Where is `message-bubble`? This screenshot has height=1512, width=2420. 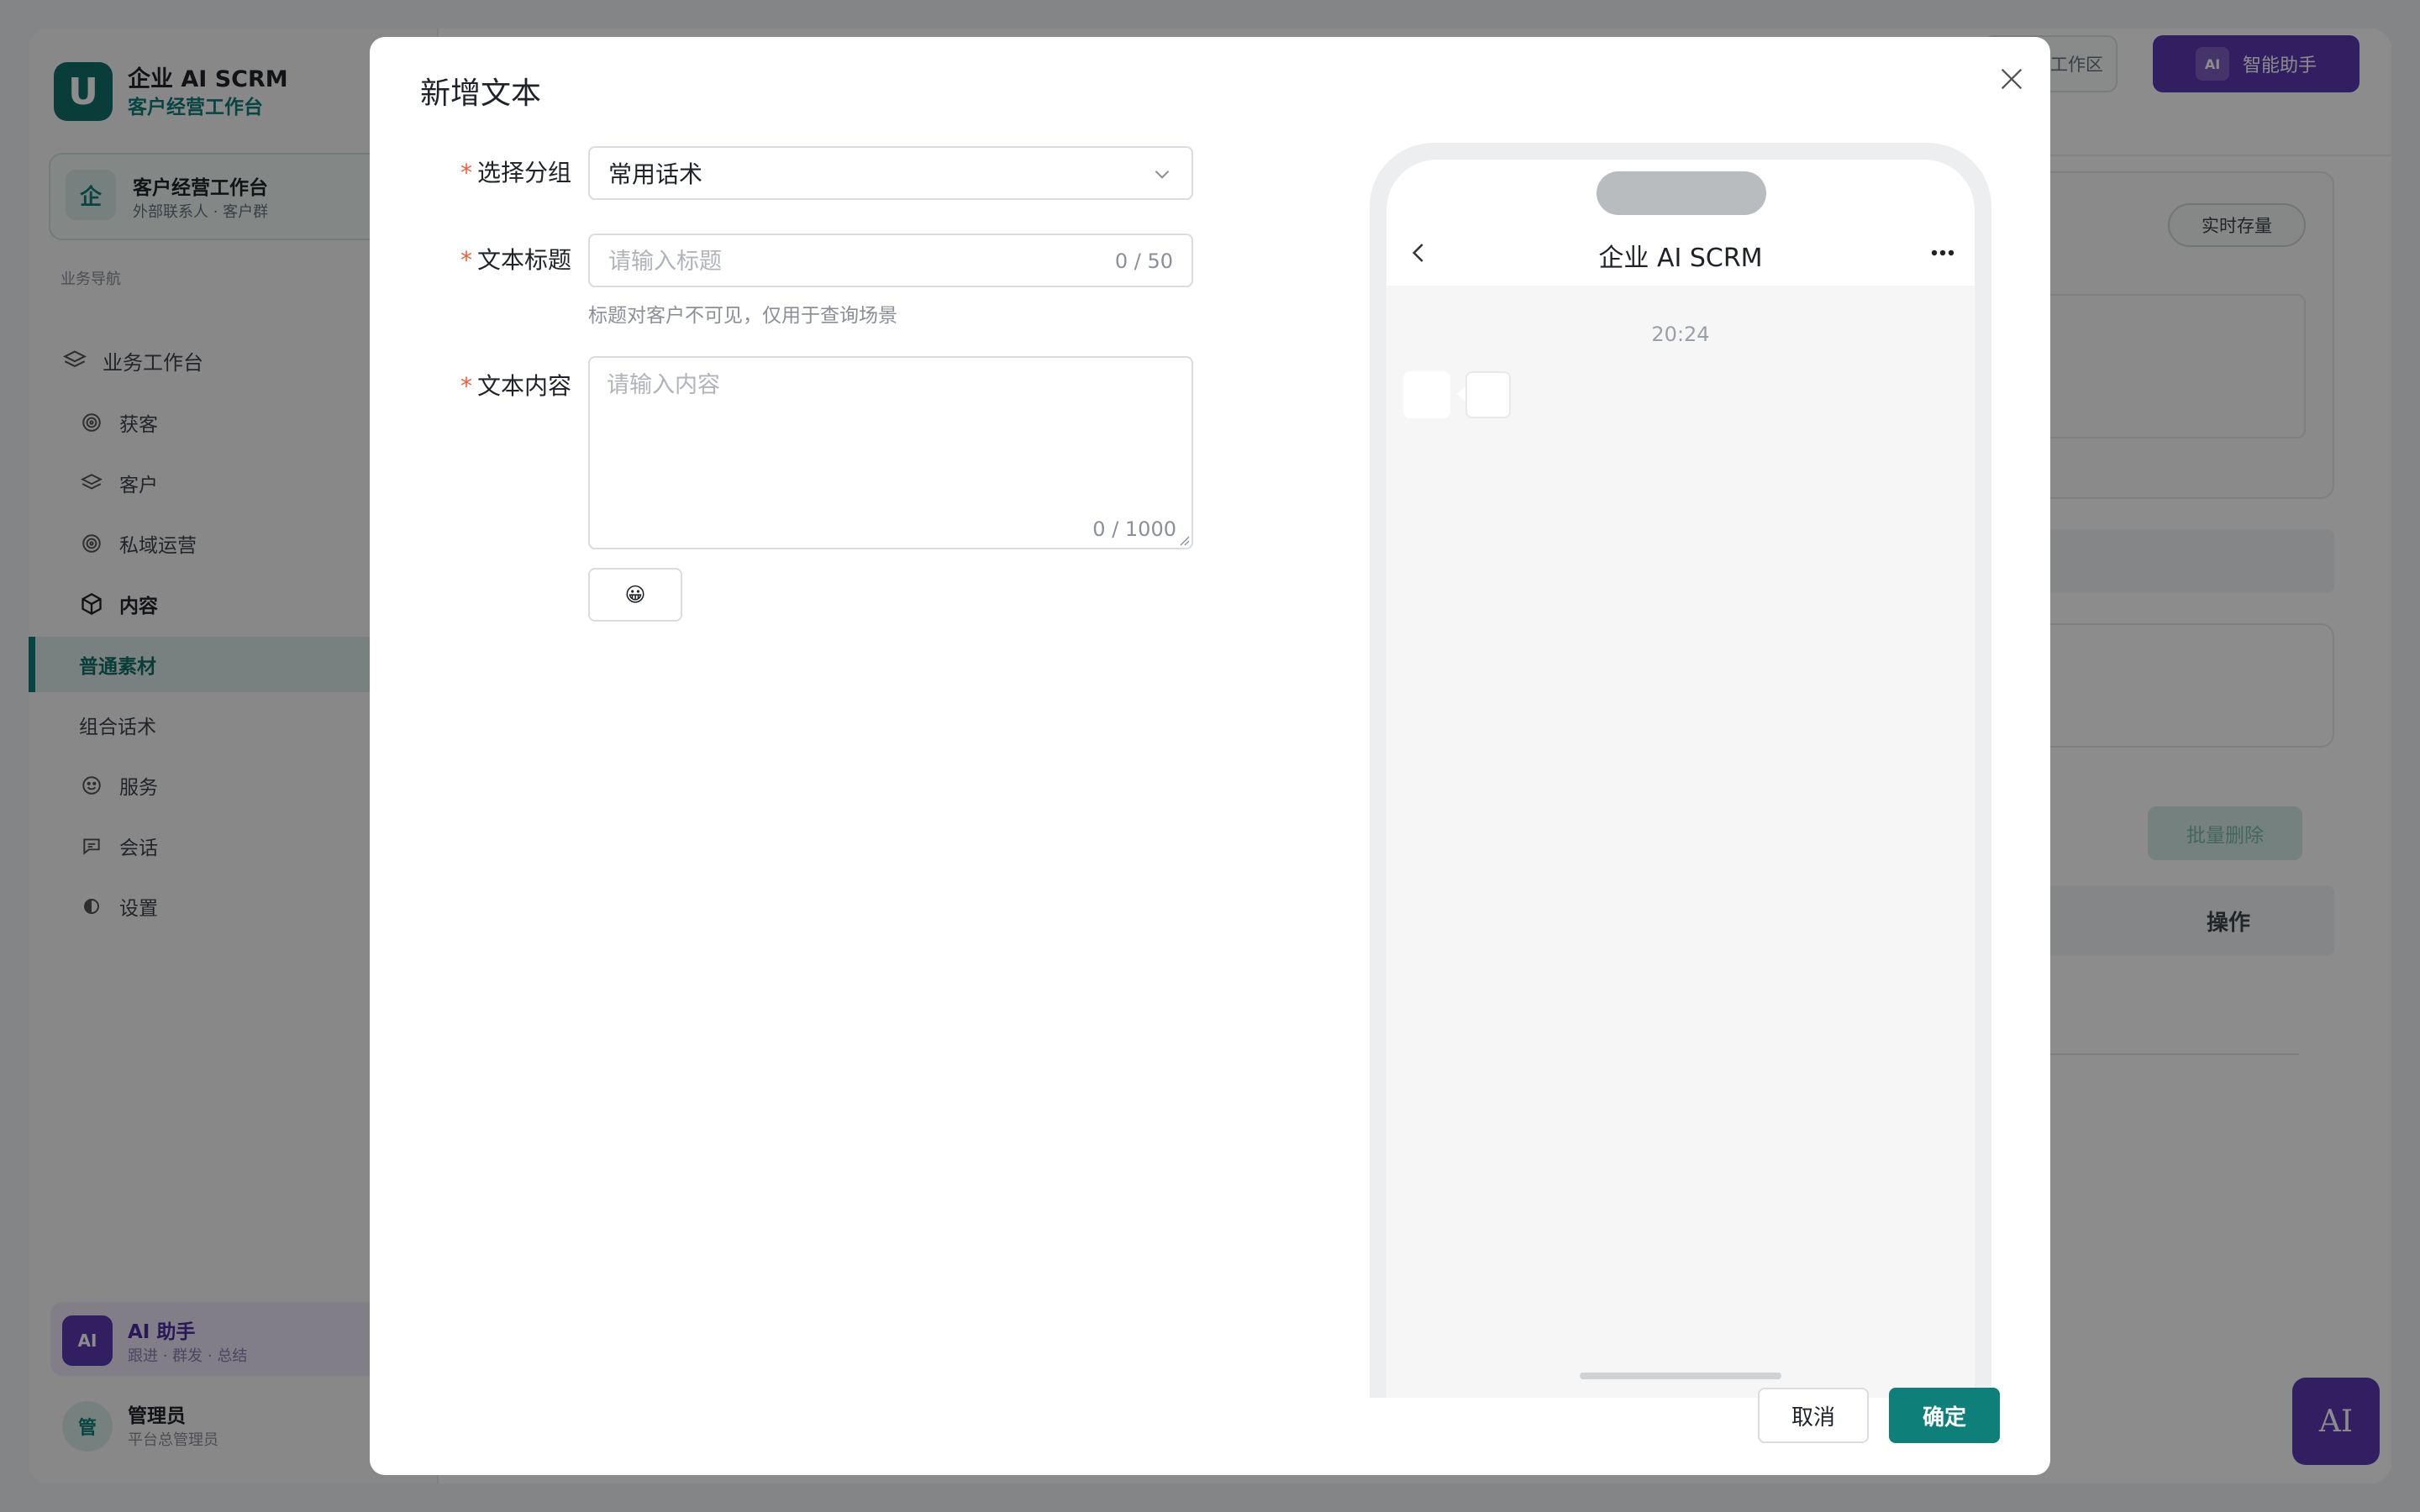
message-bubble is located at coordinates (1488, 394).